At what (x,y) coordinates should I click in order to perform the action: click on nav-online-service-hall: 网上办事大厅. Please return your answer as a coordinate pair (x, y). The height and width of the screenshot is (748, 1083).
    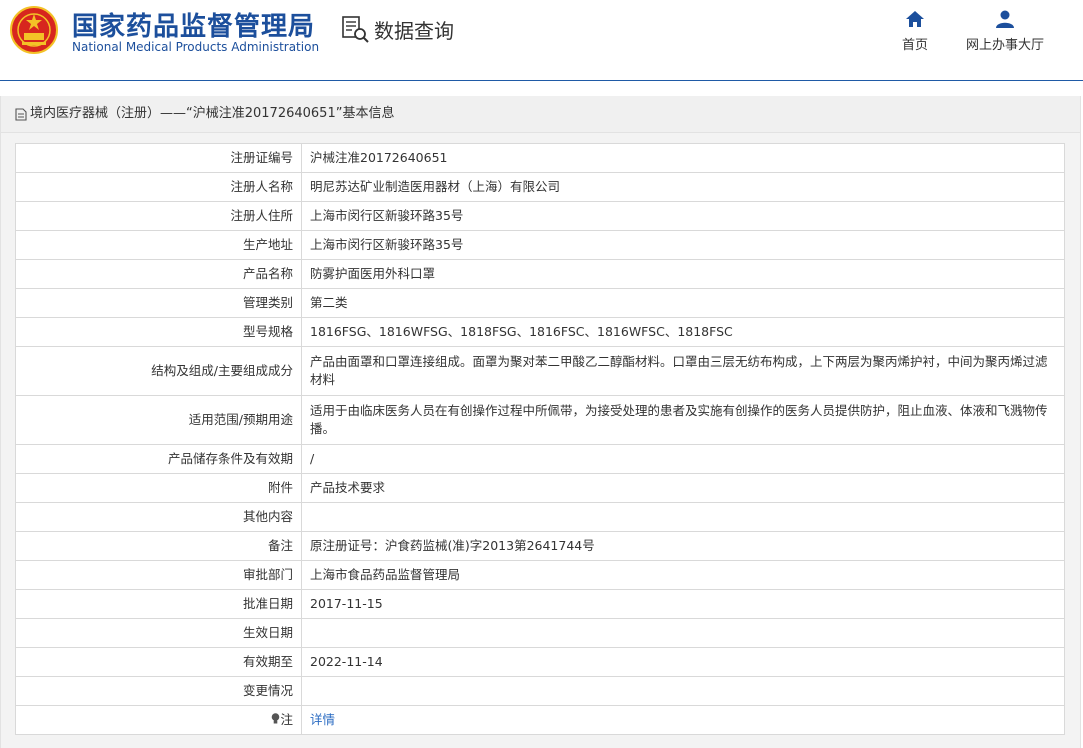
    Looking at the image, I should click on (1005, 31).